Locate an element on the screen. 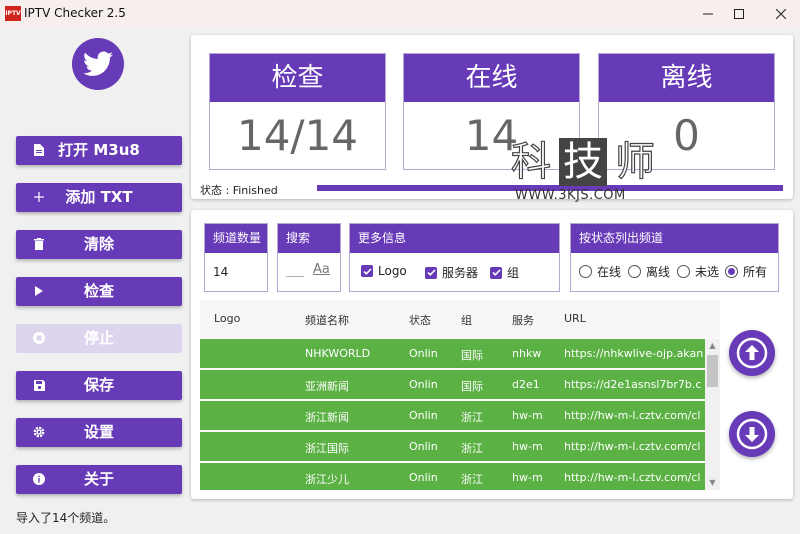 This screenshot has width=800, height=534. add-txt-label: 添加 TXT is located at coordinates (99, 197).